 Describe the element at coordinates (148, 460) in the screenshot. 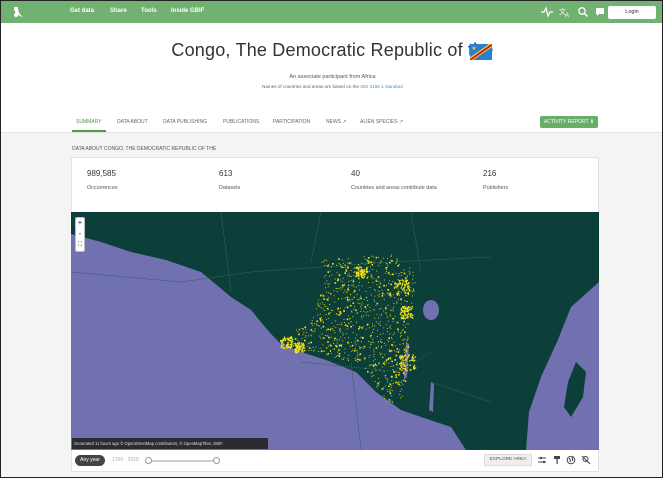

I see `year-slider-start-handle` at that location.